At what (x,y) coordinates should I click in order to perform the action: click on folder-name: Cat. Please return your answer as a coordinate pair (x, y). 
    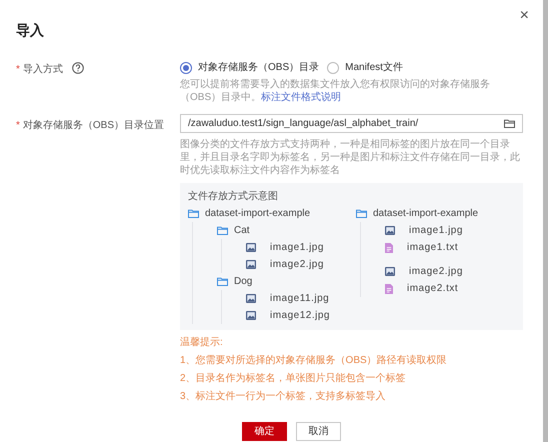
    Looking at the image, I should click on (242, 231).